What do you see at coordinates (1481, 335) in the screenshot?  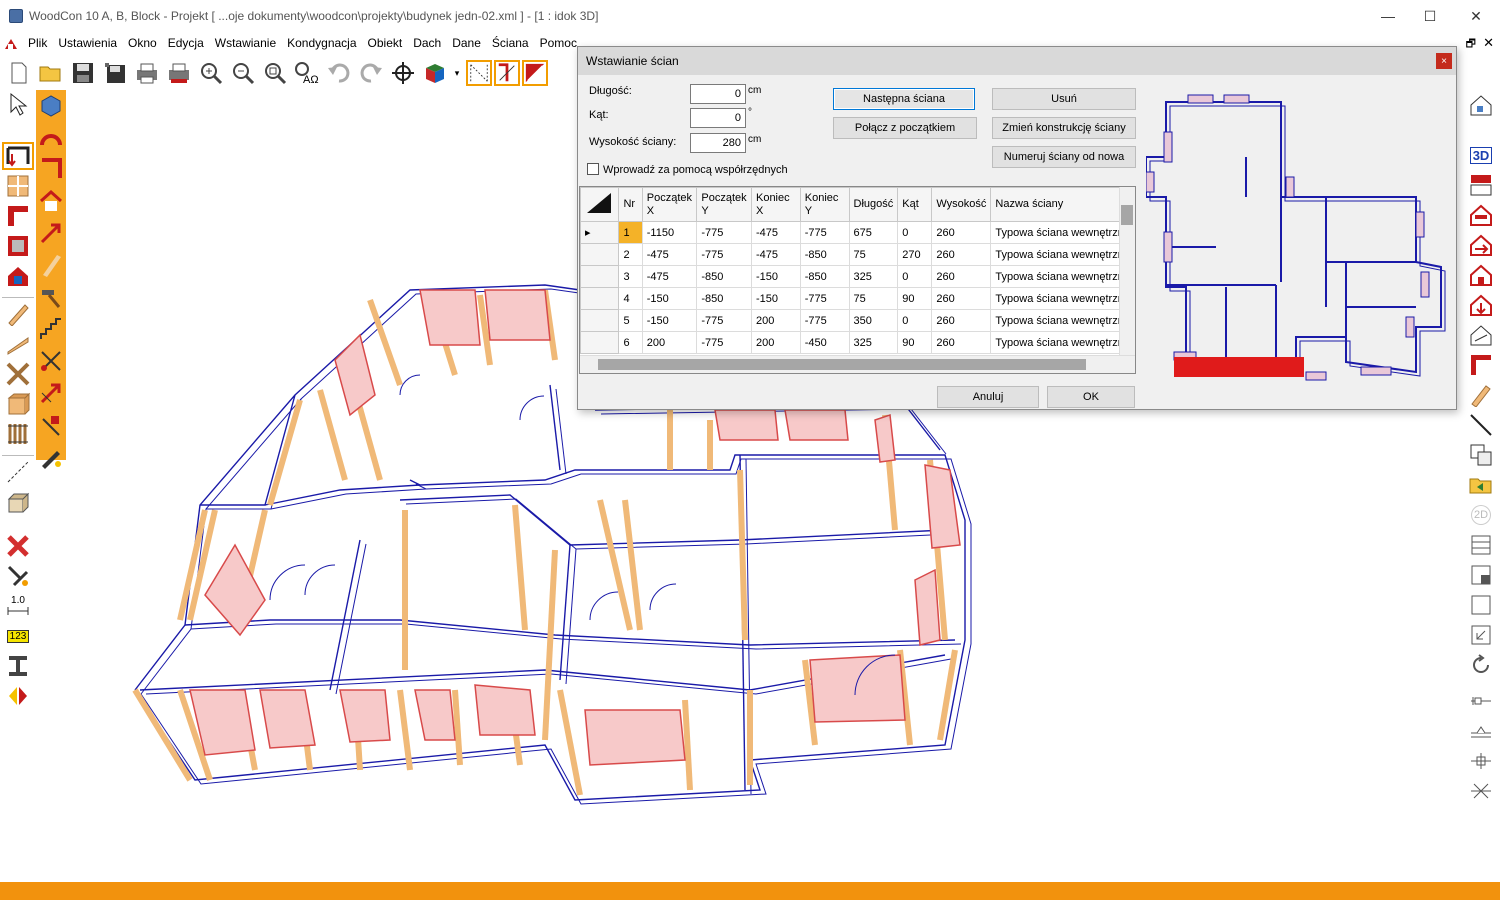 I see `house-outline-icon` at bounding box center [1481, 335].